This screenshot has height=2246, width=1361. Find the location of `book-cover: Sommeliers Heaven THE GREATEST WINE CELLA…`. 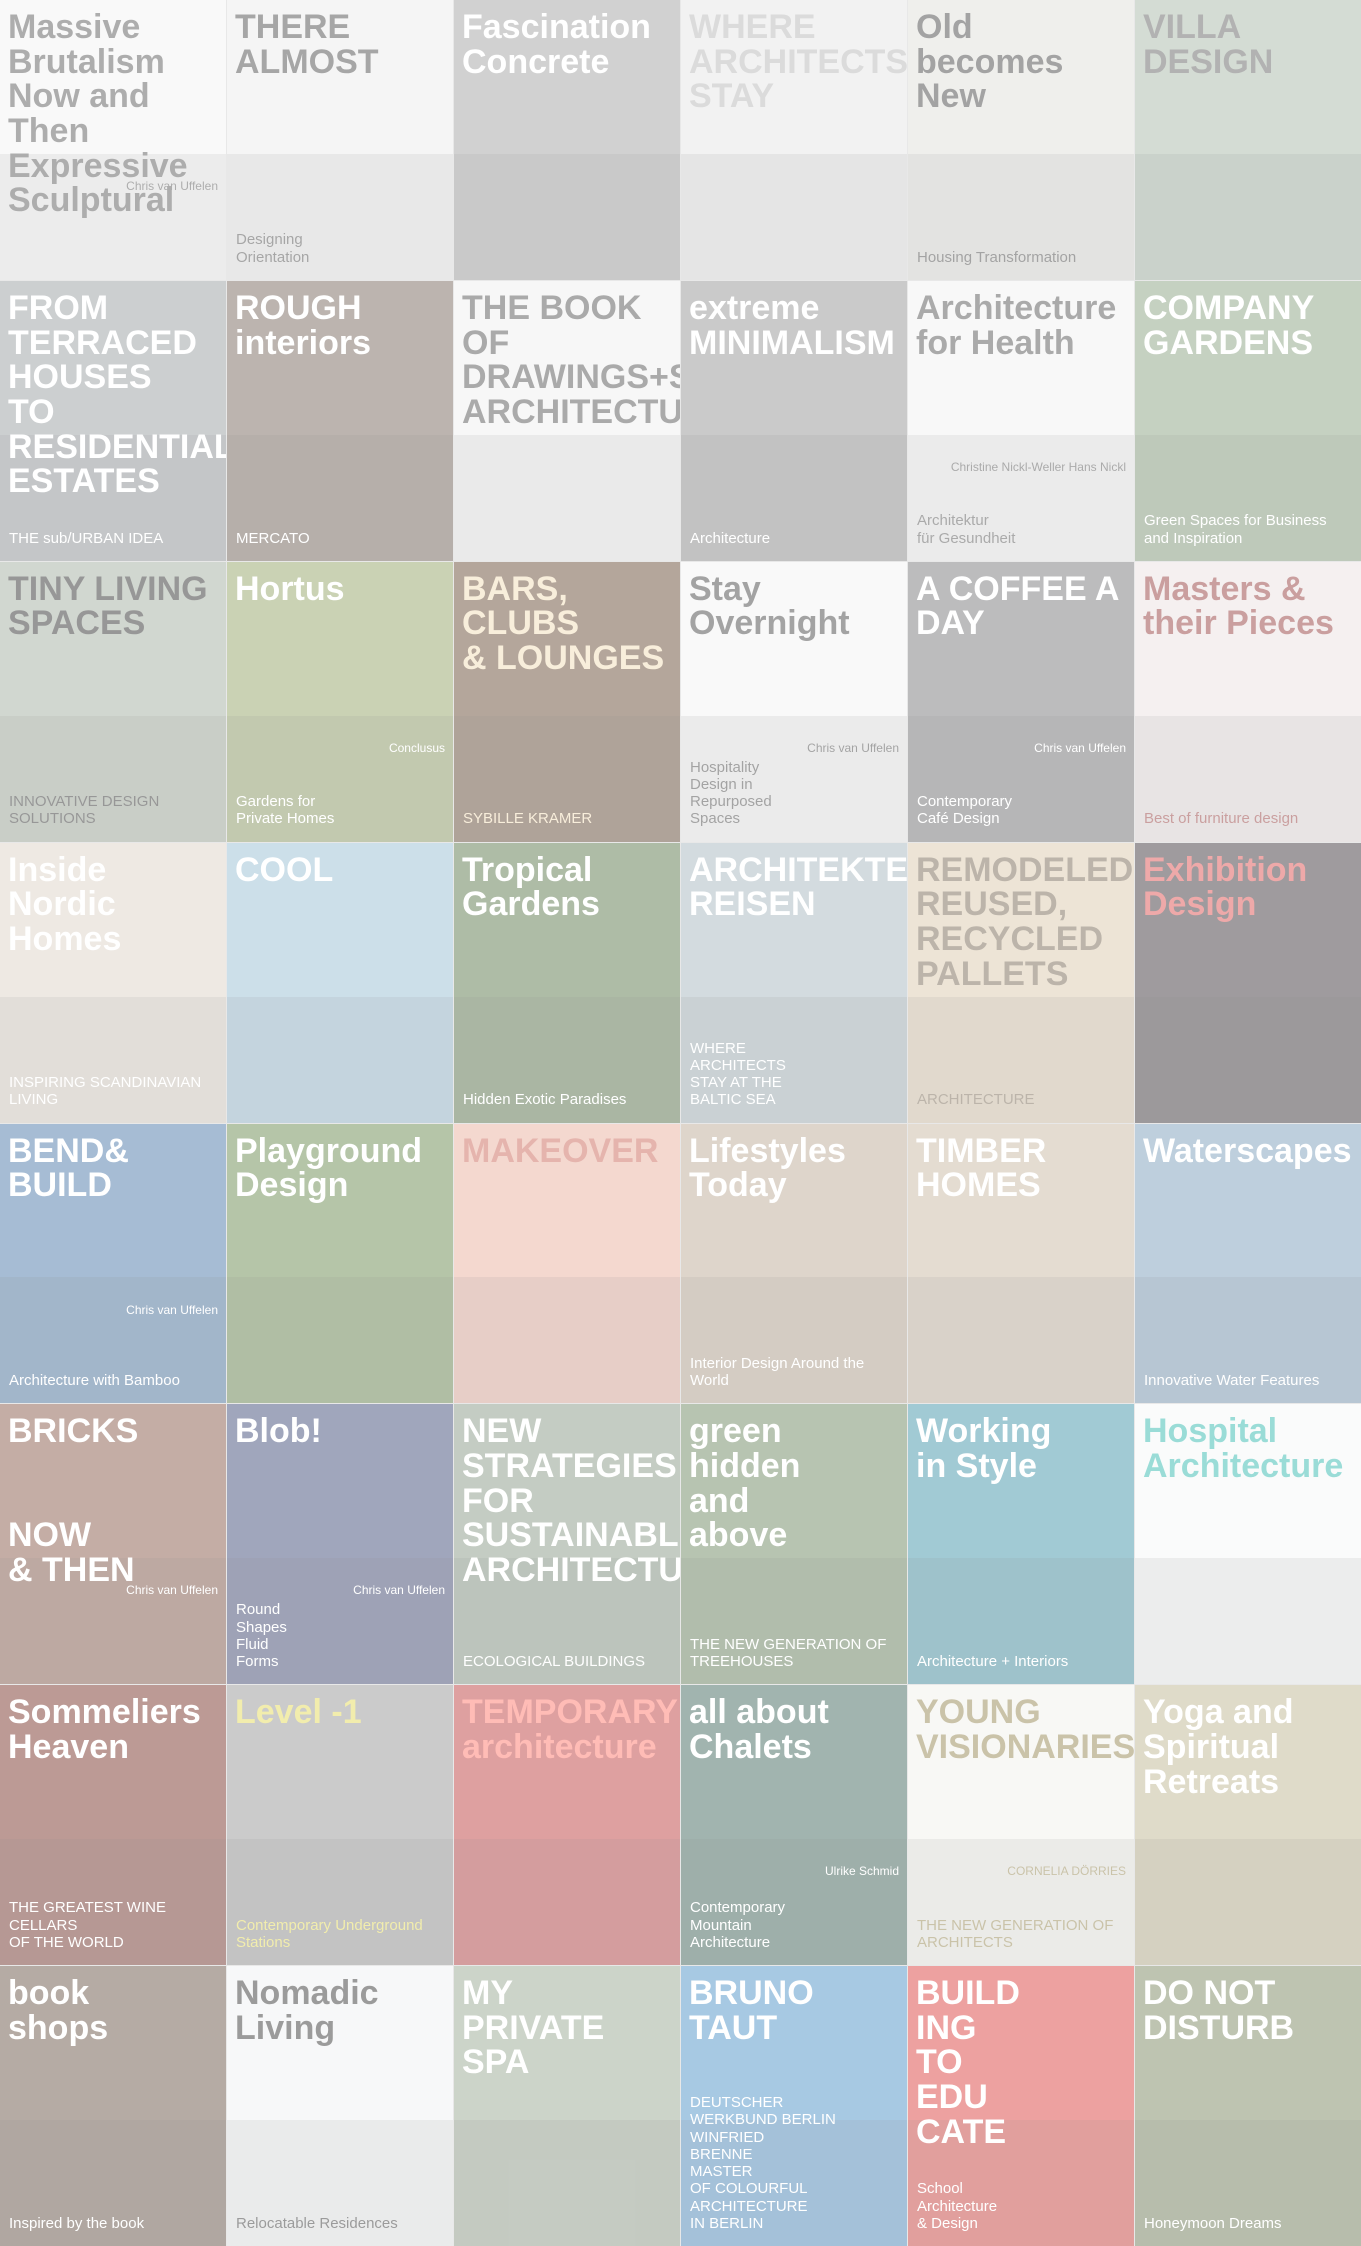

book-cover: Sommeliers Heaven THE GREATEST WINE CELLA… is located at coordinates (113, 1825).